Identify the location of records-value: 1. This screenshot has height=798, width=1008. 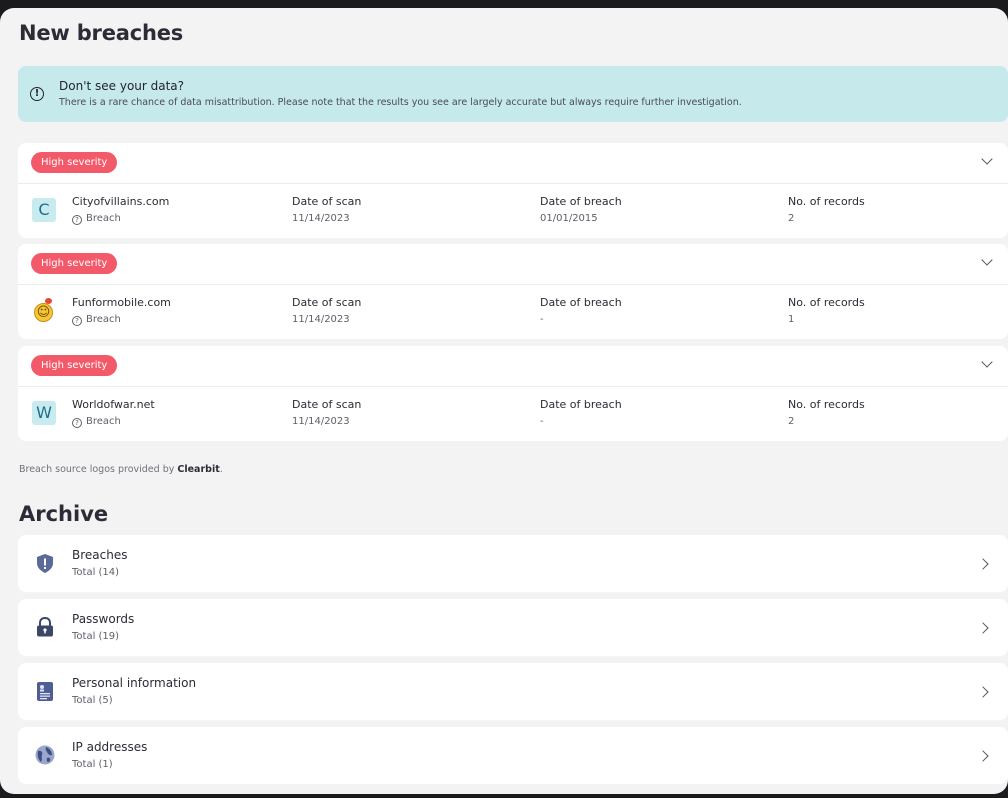
(791, 319).